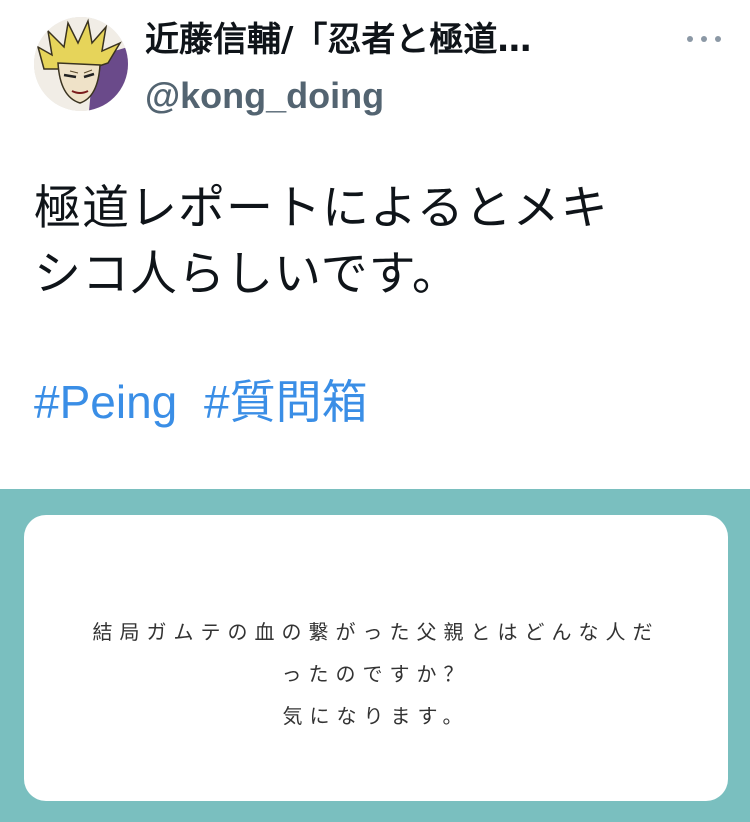 The width and height of the screenshot is (750, 822). What do you see at coordinates (321, 208) in the screenshot?
I see `tweet-text-line: 極道レポートによるとメキ` at bounding box center [321, 208].